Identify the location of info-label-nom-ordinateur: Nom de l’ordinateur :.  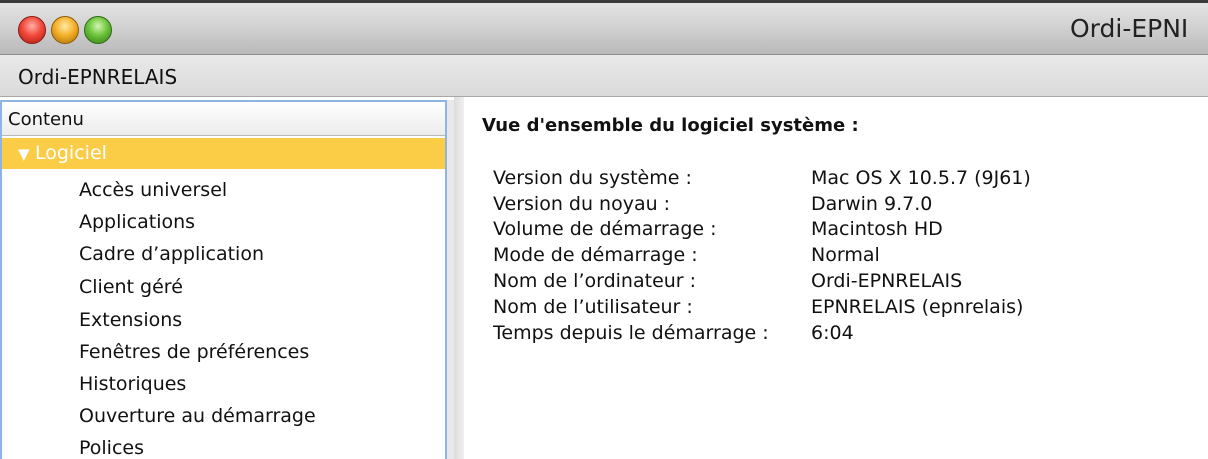
(595, 281).